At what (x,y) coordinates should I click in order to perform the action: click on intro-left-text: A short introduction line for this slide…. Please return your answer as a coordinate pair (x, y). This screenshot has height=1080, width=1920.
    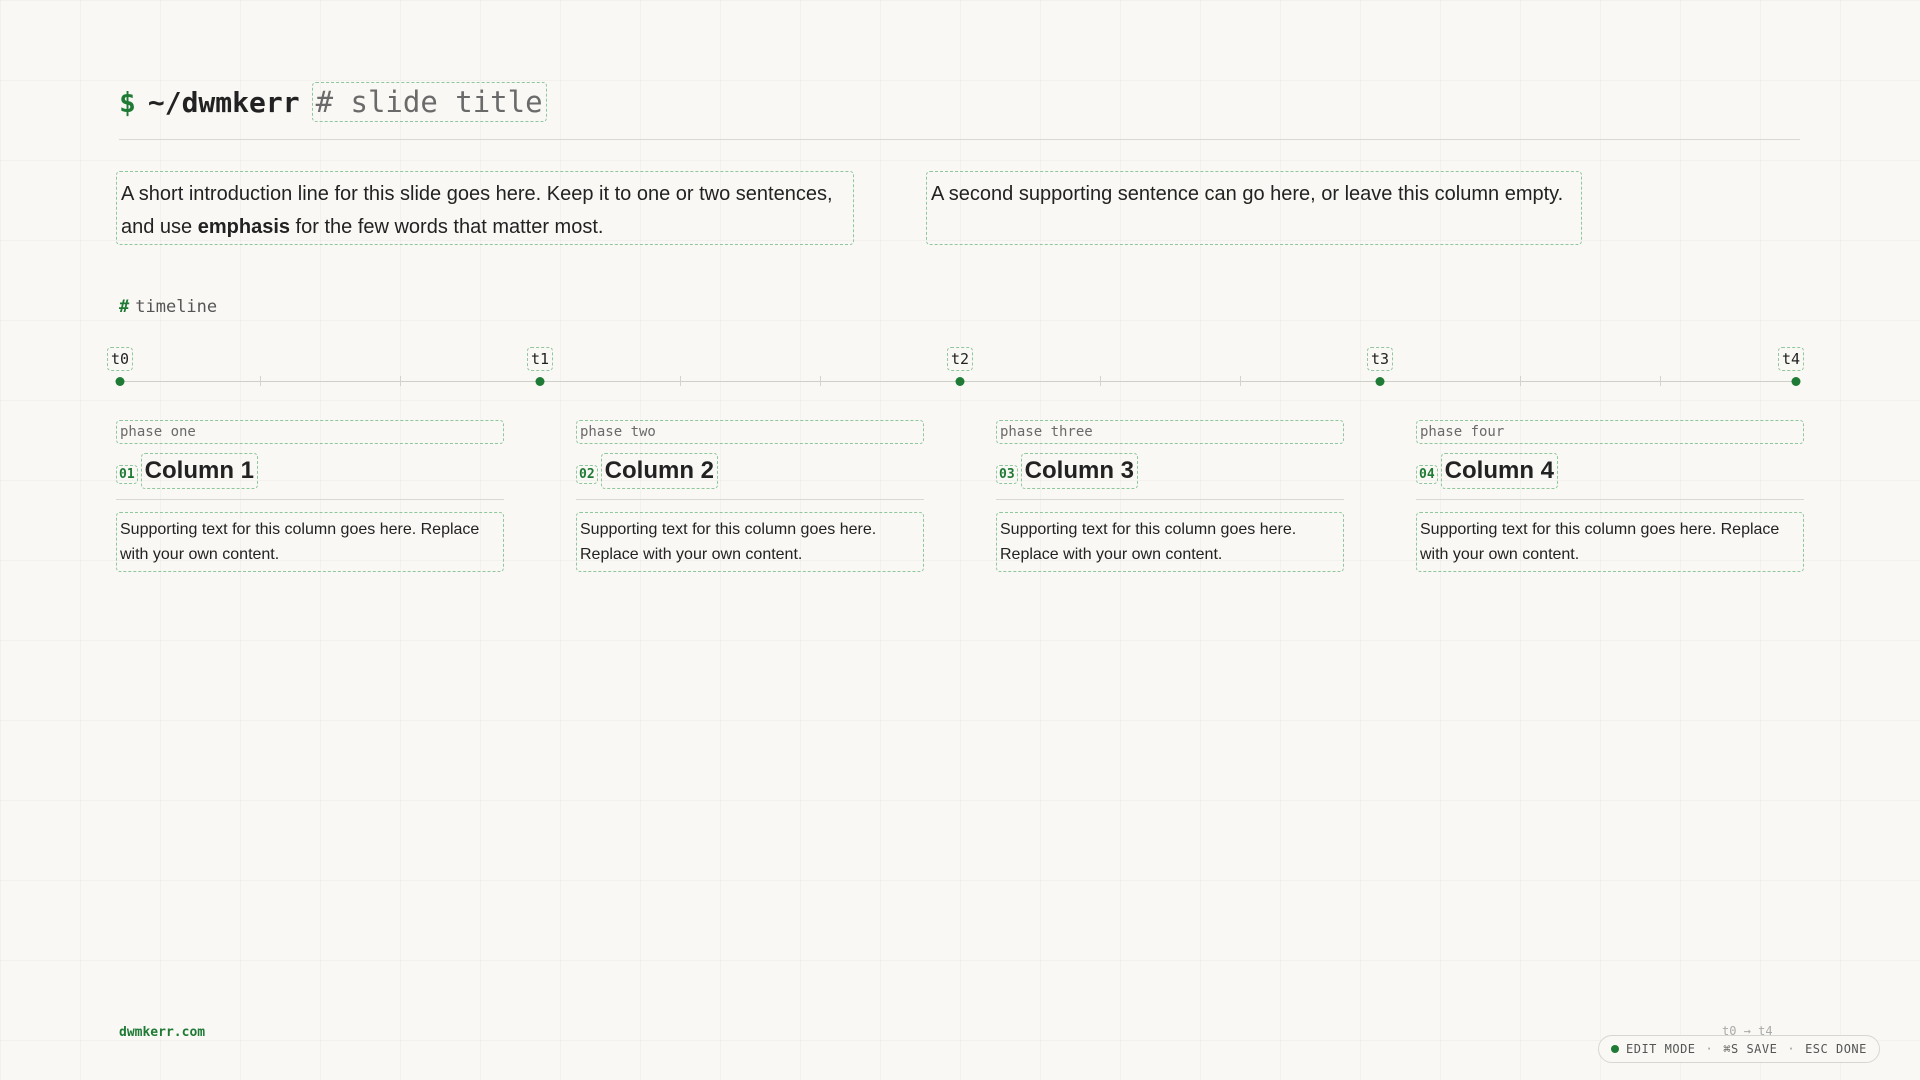
    Looking at the image, I should click on (485, 208).